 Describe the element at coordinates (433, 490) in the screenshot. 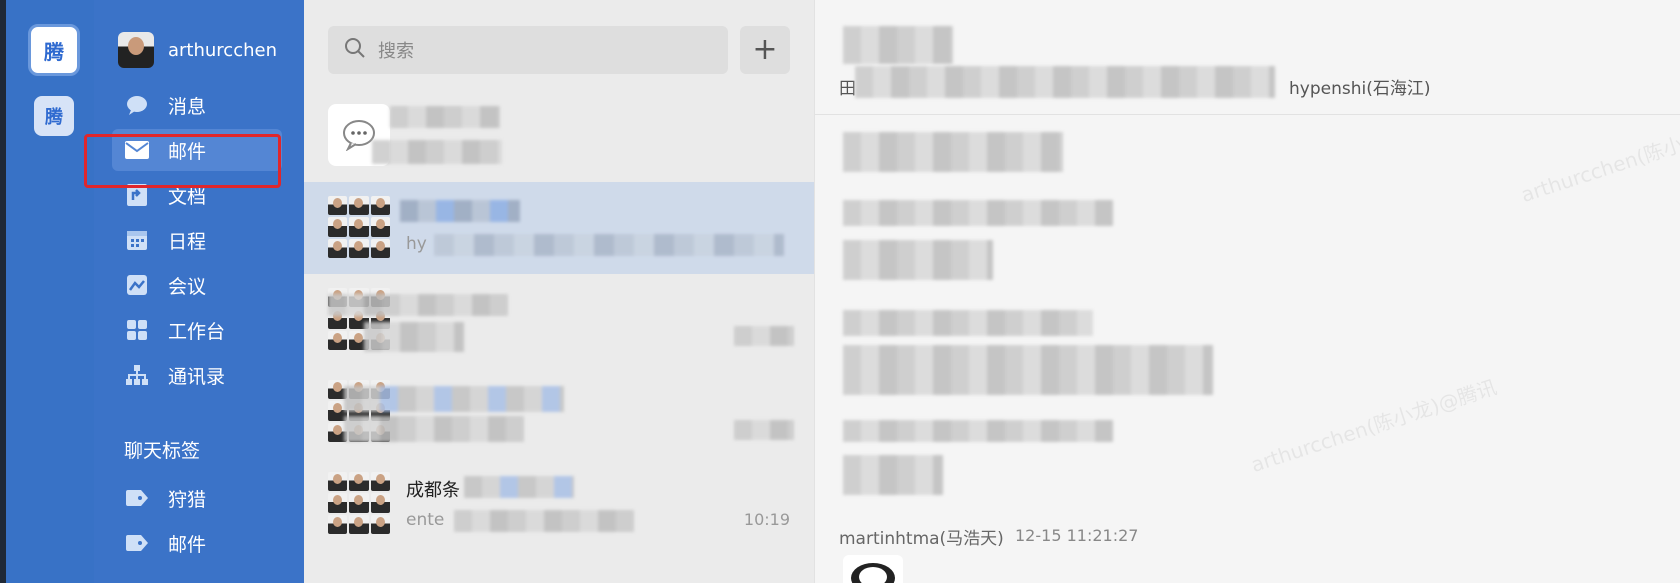

I see `chat-title: 成都条` at that location.